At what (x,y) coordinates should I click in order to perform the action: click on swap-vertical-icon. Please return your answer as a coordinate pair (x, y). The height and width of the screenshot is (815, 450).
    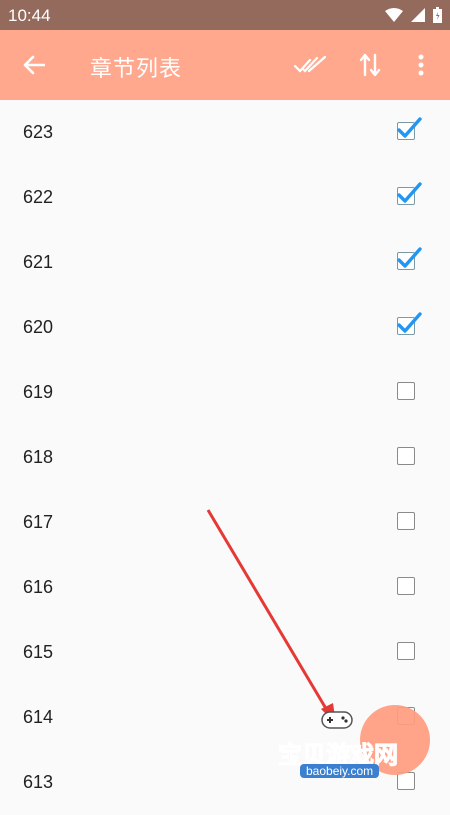
    Looking at the image, I should click on (370, 65).